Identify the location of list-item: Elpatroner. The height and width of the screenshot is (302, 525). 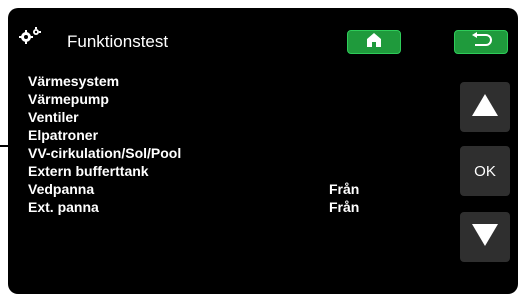
(243, 135).